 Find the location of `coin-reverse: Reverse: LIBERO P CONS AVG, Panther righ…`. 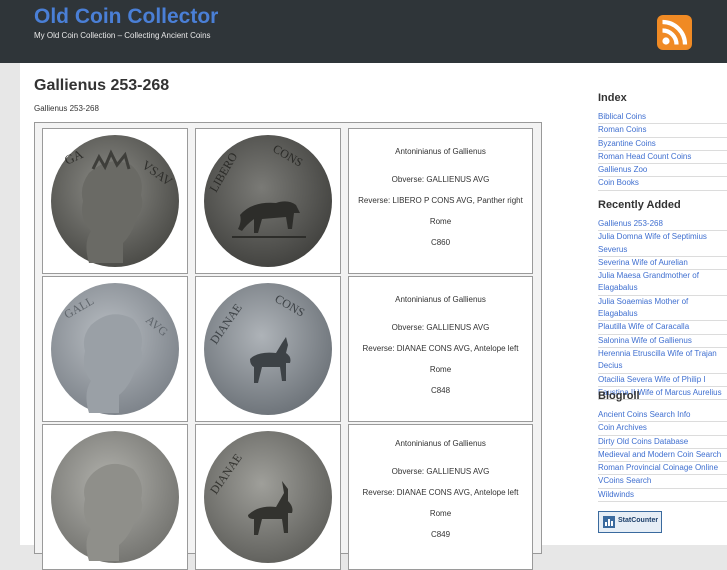

coin-reverse: Reverse: LIBERO P CONS AVG, Panther righ… is located at coordinates (440, 200).